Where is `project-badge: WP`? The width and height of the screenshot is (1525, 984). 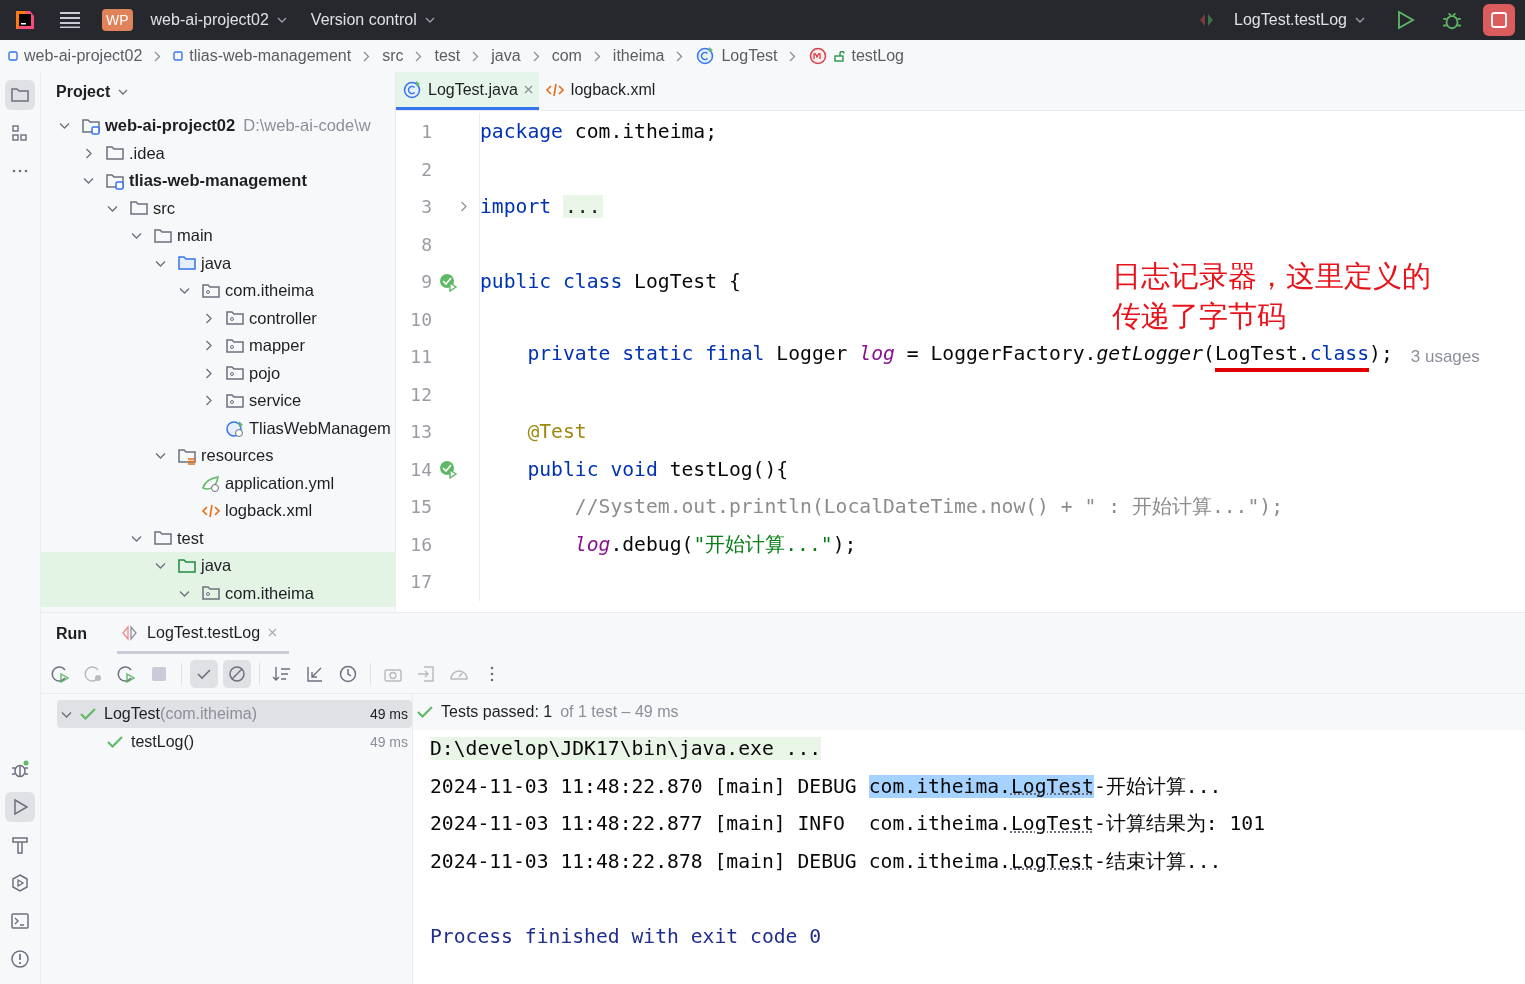 project-badge: WP is located at coordinates (117, 20).